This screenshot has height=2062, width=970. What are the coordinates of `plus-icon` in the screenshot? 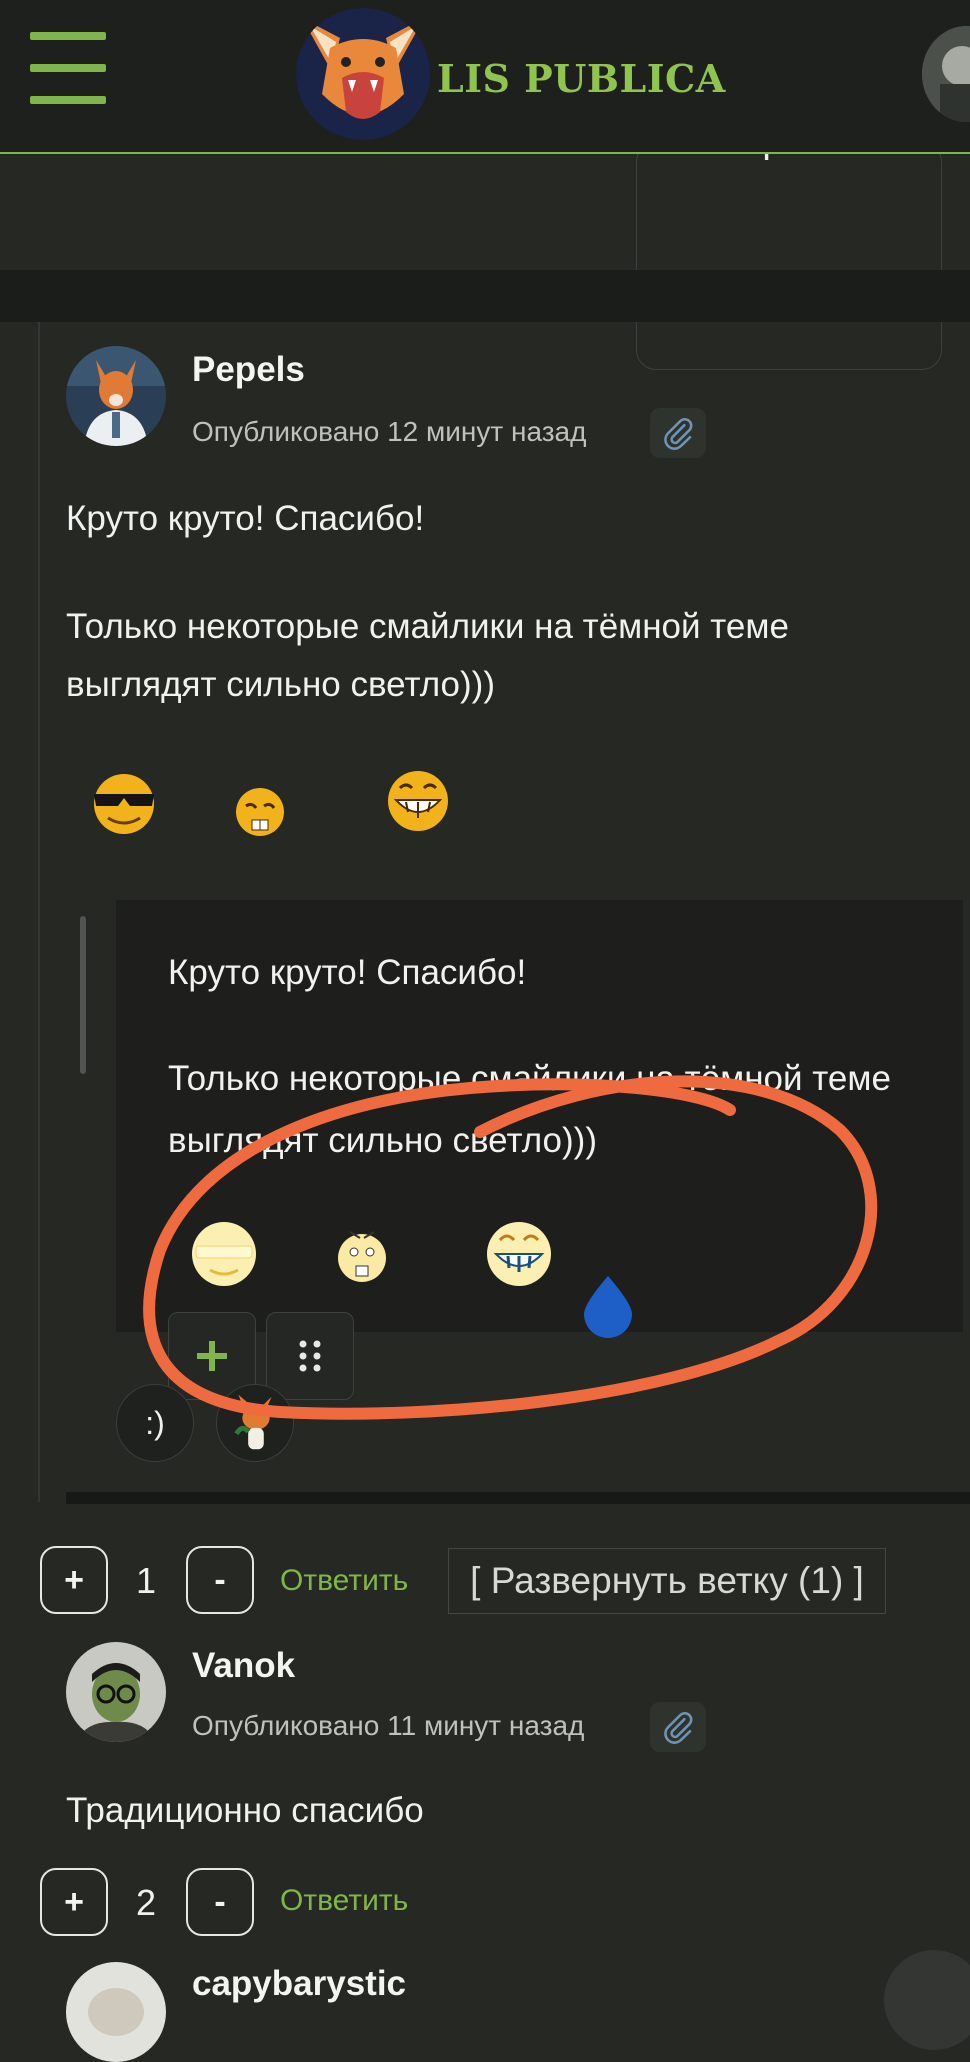 It's located at (212, 1356).